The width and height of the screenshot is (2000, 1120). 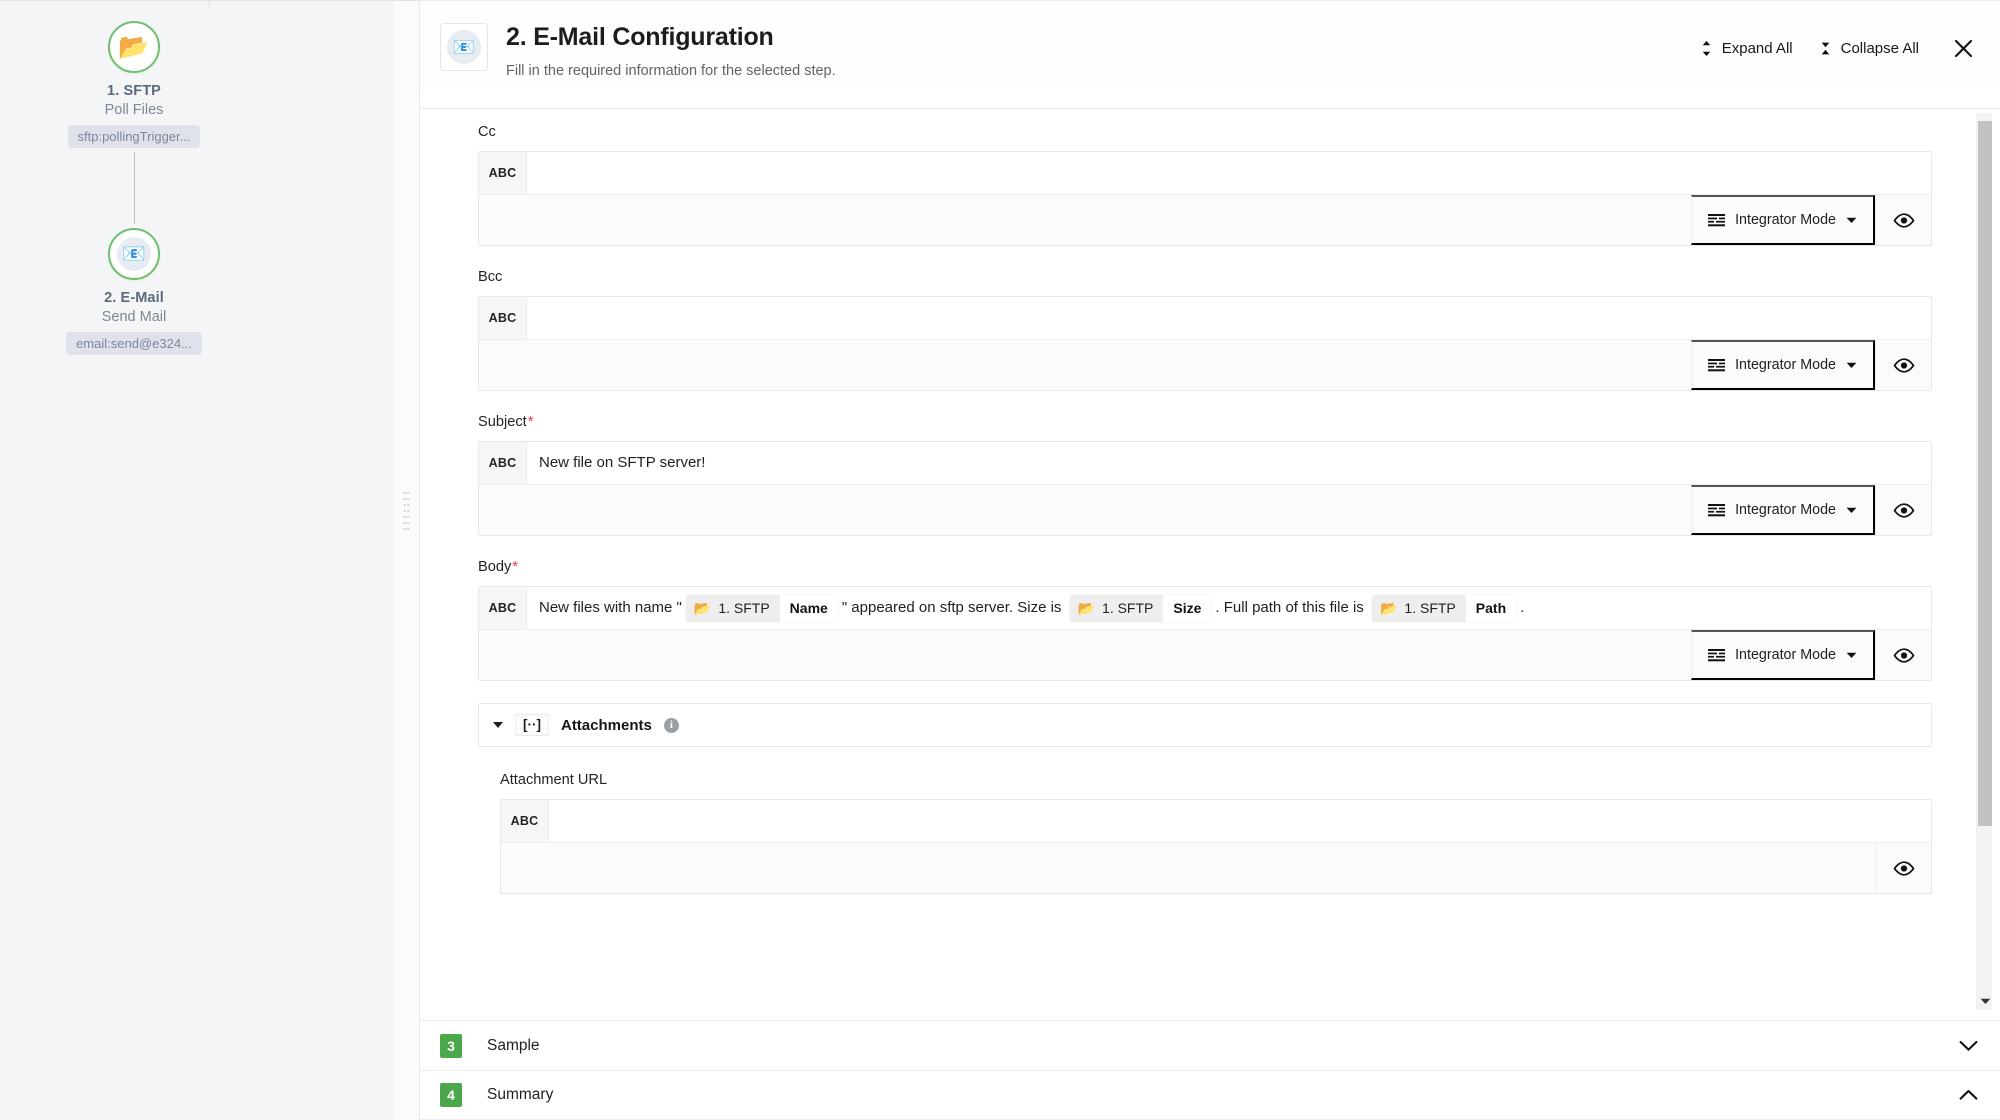 I want to click on field-body-footer: Integrator Mode, so click(x=1205, y=654).